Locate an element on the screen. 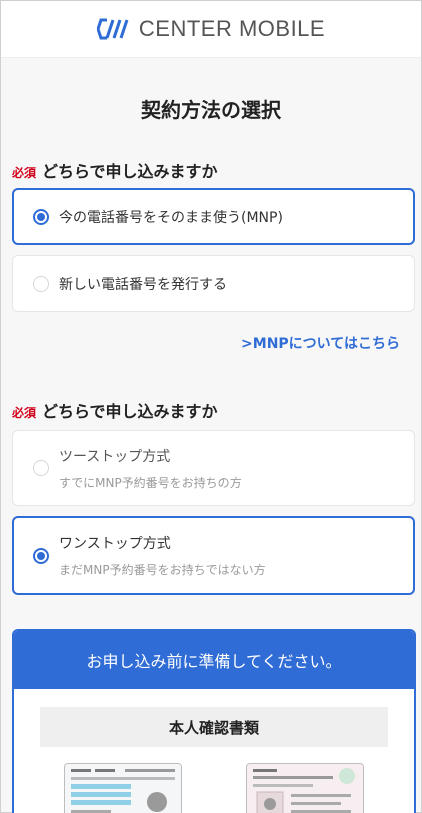  logo-text: CENTER MOBILE is located at coordinates (232, 28).